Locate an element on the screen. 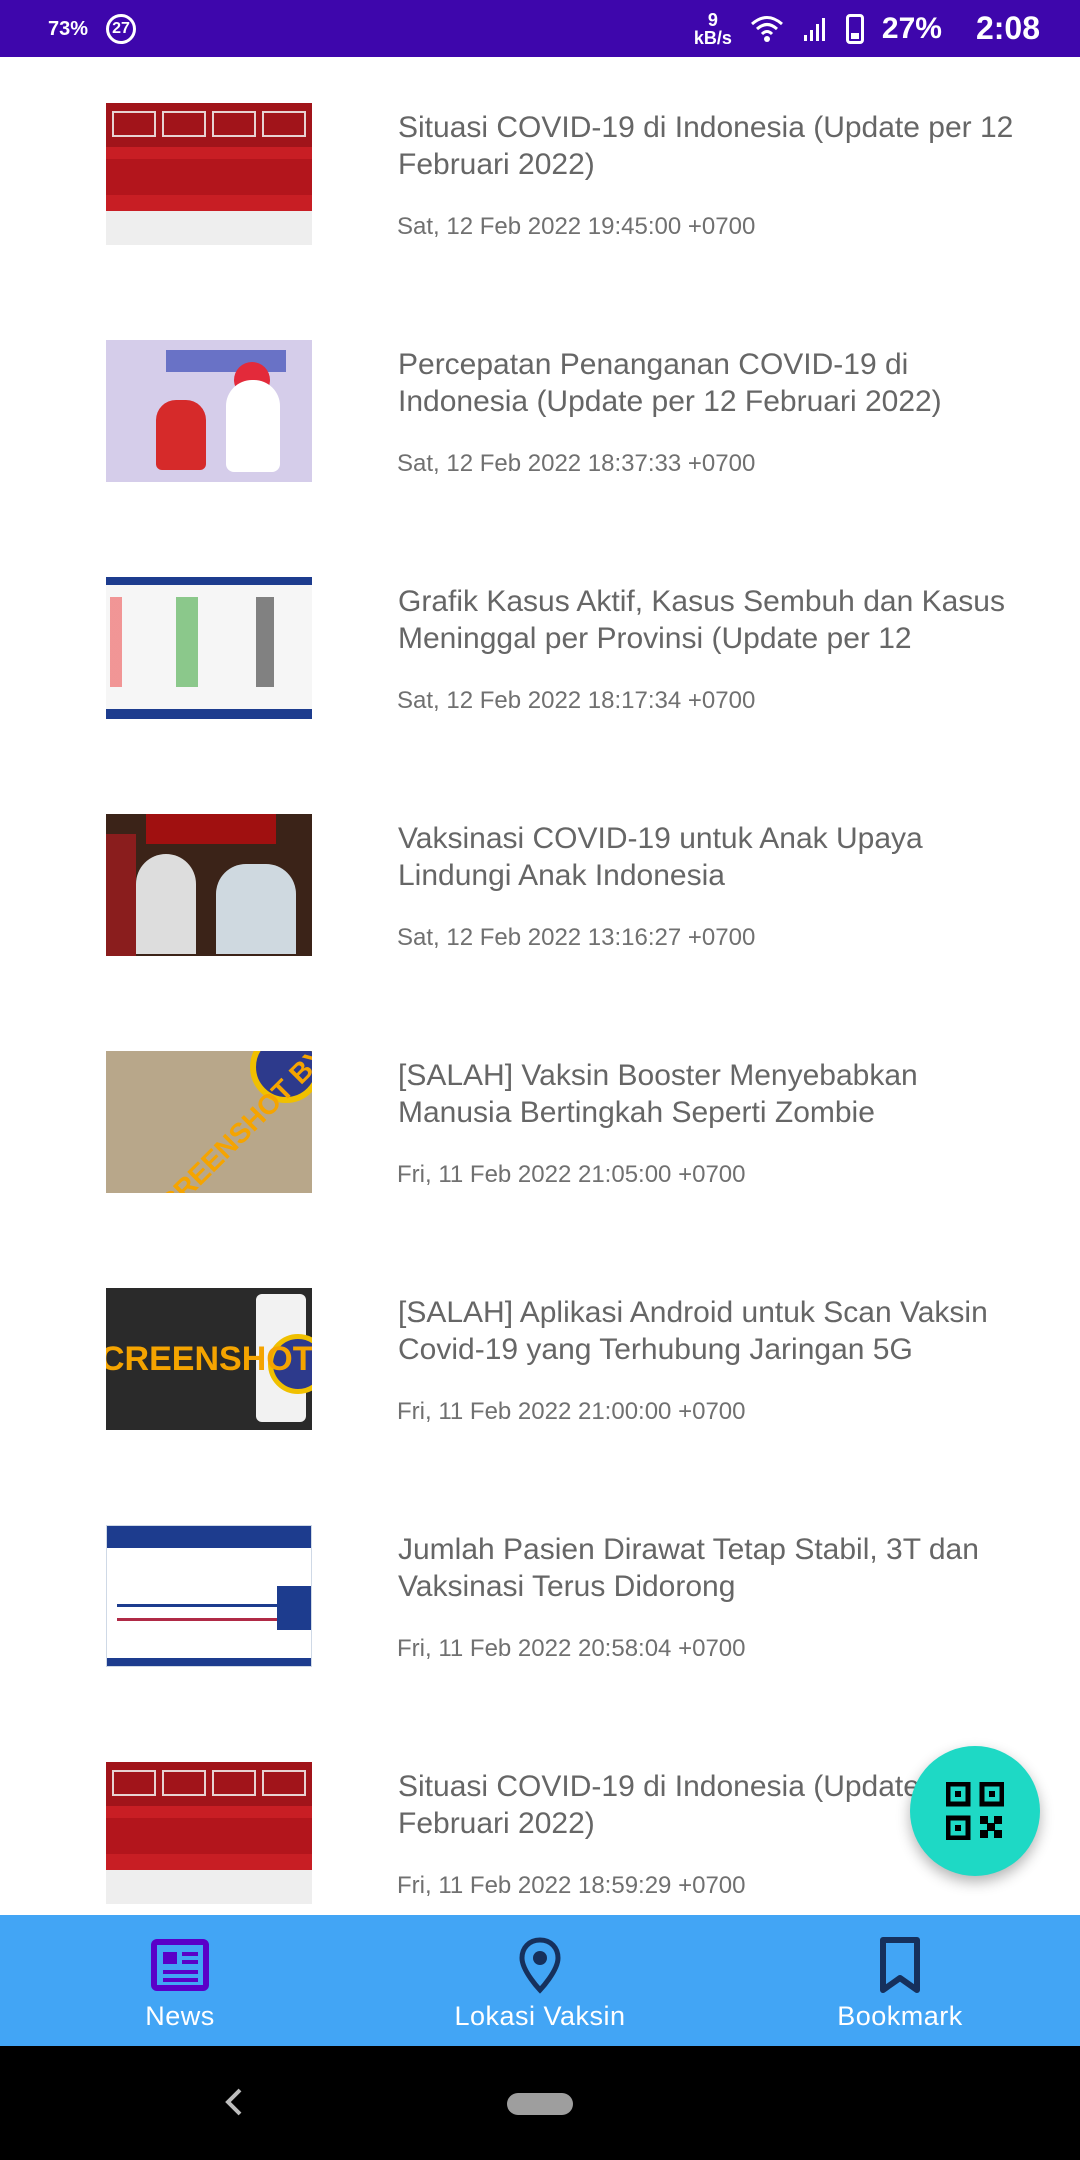 This screenshot has height=2160, width=1080. news-thumbnail: CREENSHOT BY is located at coordinates (209, 1359).